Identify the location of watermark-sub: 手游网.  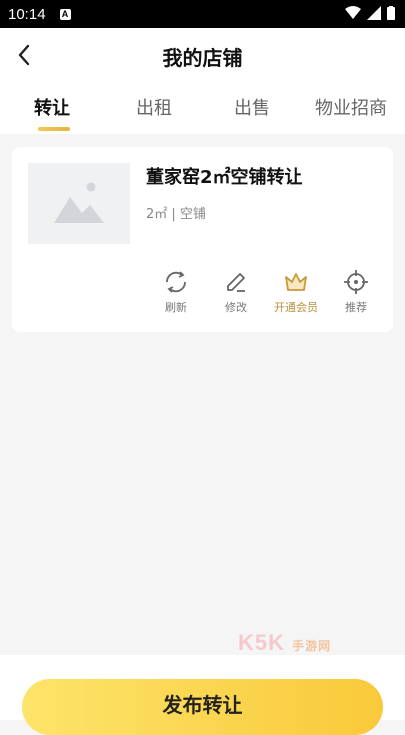
(312, 646).